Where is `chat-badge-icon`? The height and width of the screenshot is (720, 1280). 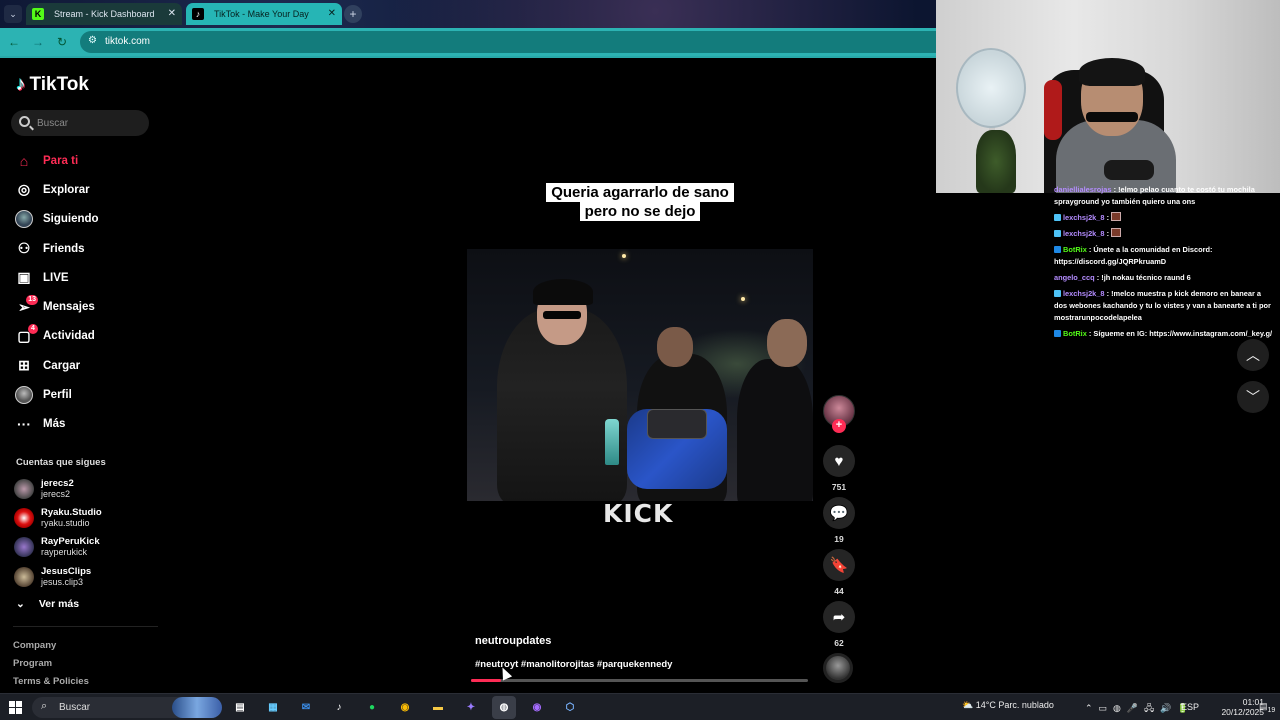
chat-badge-icon is located at coordinates (1057, 217).